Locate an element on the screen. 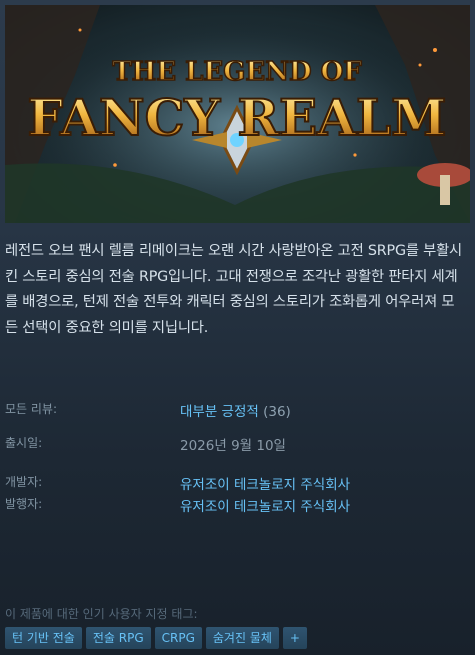 The height and width of the screenshot is (655, 475). tag-list: 턴 기반 전술 전술 RPG CRPG 숨겨진 물체 + is located at coordinates (156, 638).